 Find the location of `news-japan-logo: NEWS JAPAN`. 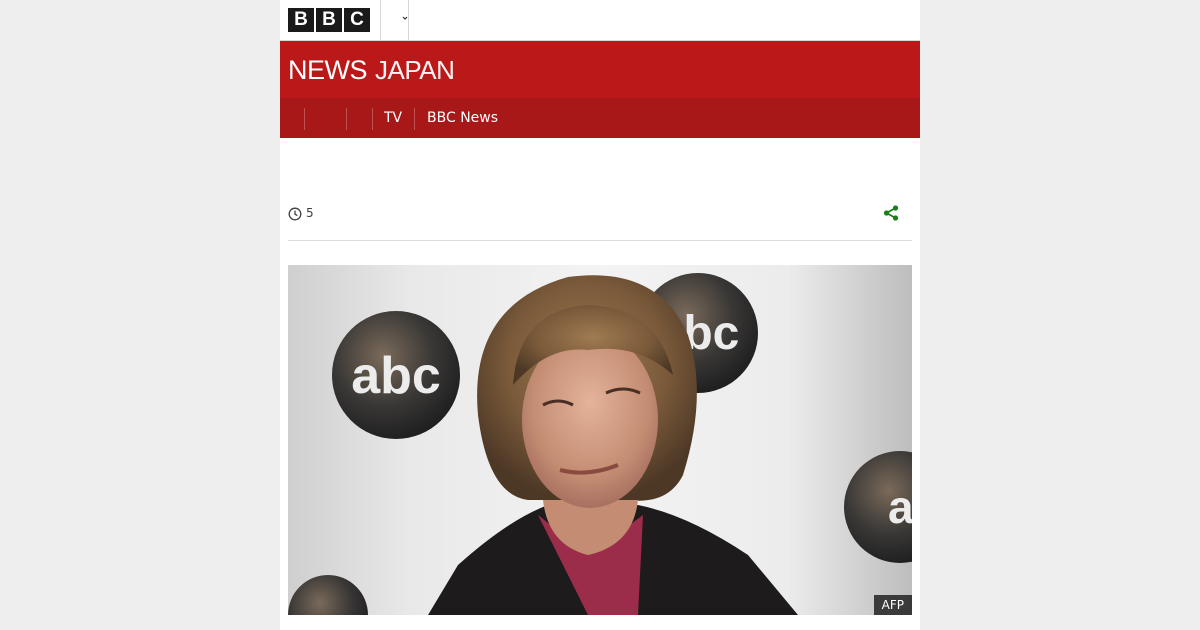

news-japan-logo: NEWS JAPAN is located at coordinates (371, 70).